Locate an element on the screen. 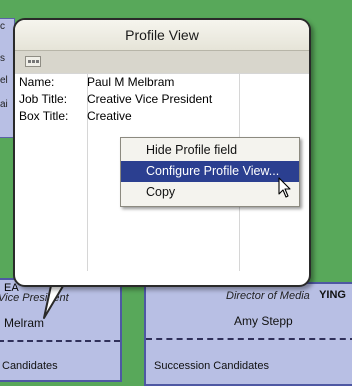 The width and height of the screenshot is (352, 386). node-candidates-label: Succession Candidates is located at coordinates (211, 366).